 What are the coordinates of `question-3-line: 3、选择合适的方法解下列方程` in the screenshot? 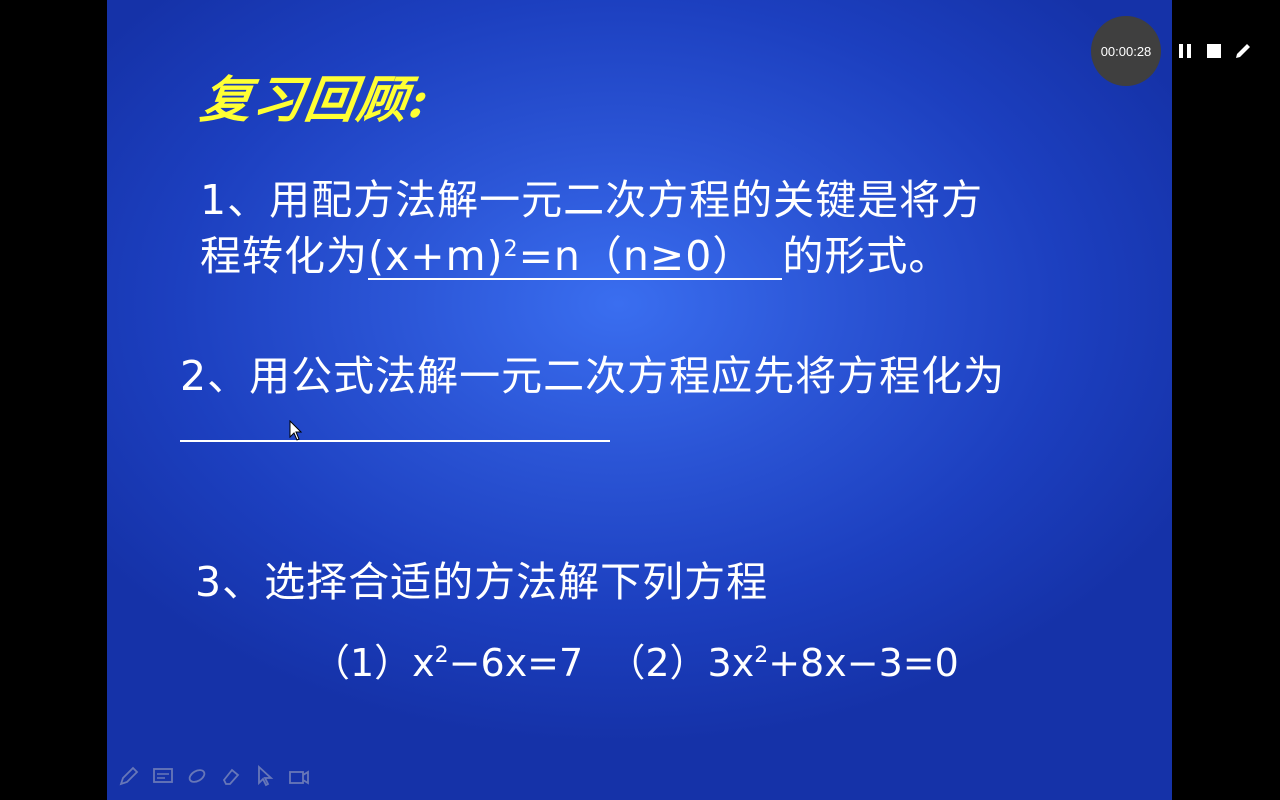 It's located at (482, 582).